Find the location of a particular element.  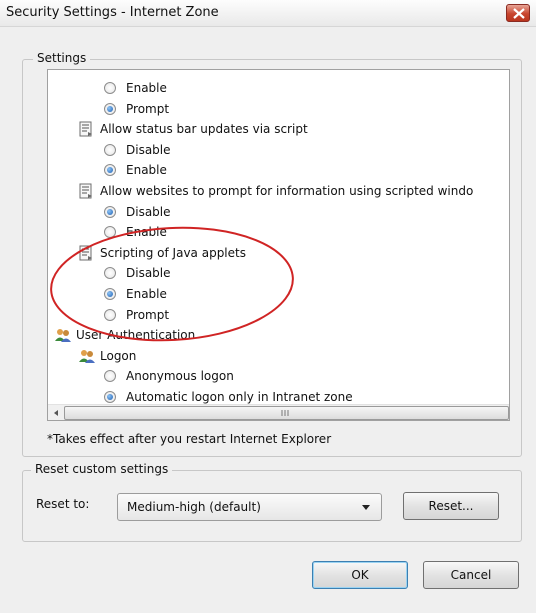

reset-level-dropdown: Medium-high (default) is located at coordinates (249, 507).